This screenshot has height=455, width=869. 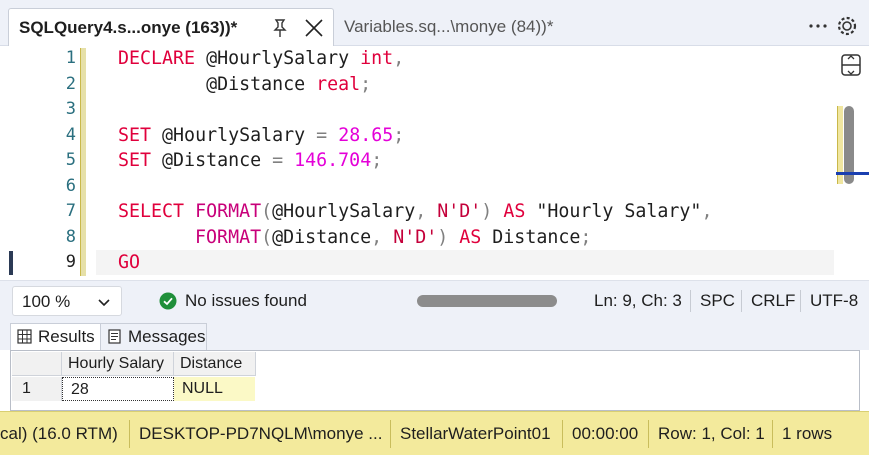 What do you see at coordinates (114, 335) in the screenshot?
I see `messages-icon` at bounding box center [114, 335].